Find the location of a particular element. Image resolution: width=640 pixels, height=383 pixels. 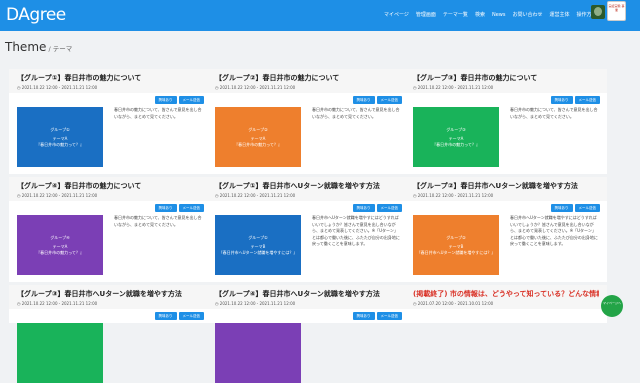

thumb-group: グループ③ is located at coordinates (456, 129).